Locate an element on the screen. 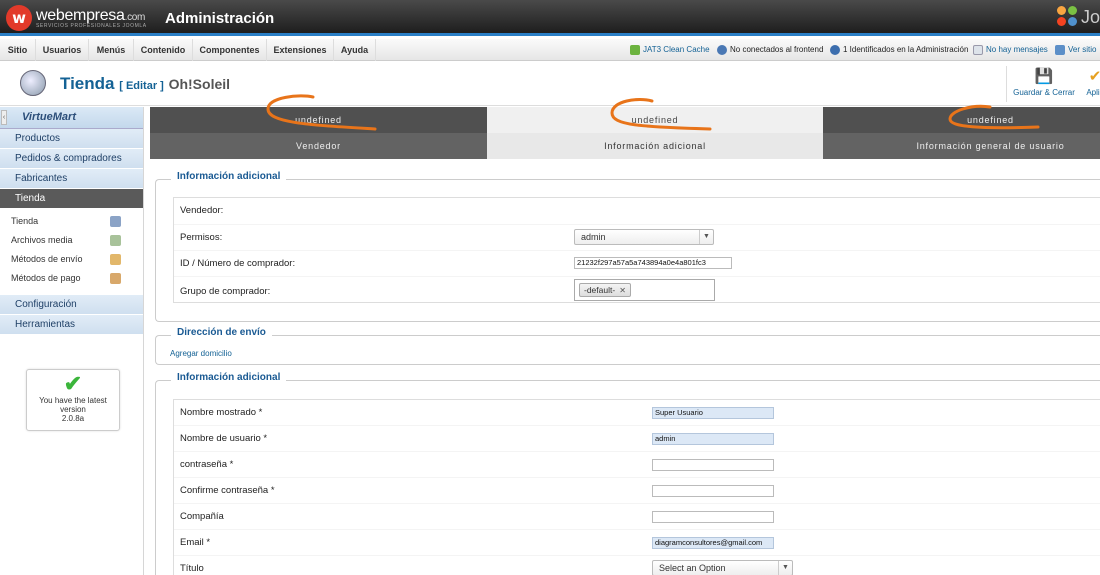  menu-contenido: Contenido is located at coordinates (163, 50).